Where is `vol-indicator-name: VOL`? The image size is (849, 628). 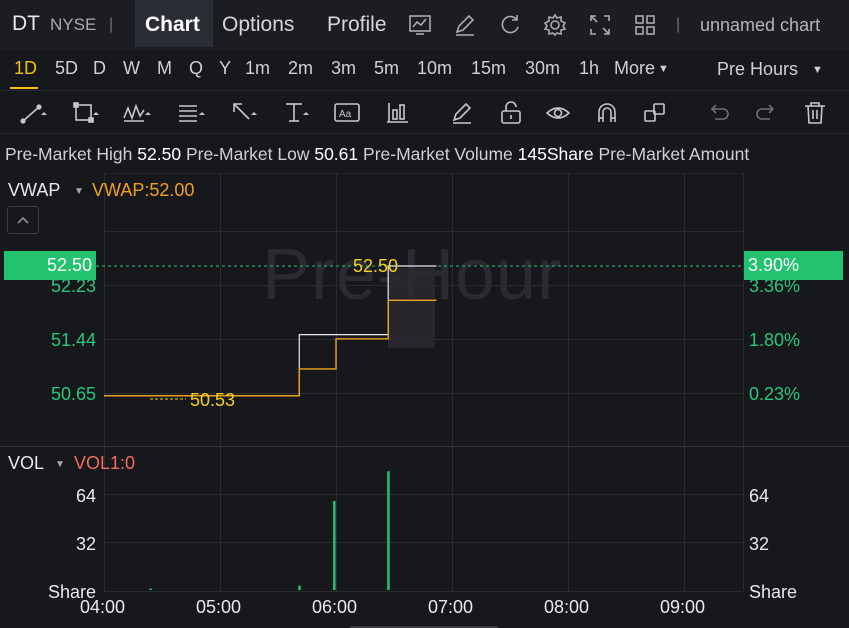
vol-indicator-name: VOL is located at coordinates (26, 463).